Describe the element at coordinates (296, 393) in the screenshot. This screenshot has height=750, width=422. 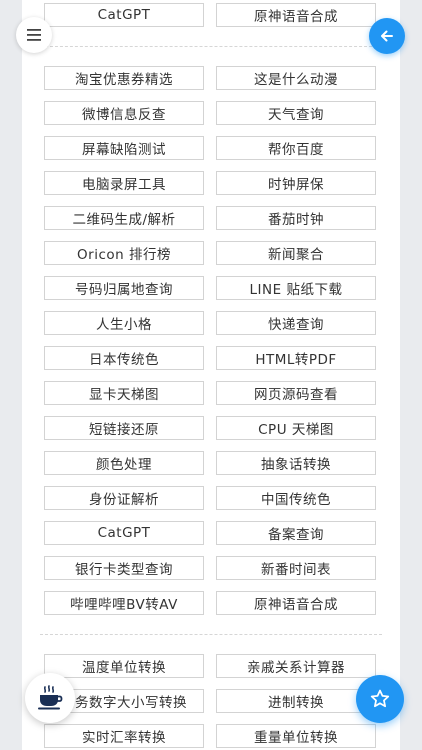
I see `tool-button: 网页源码查看` at that location.